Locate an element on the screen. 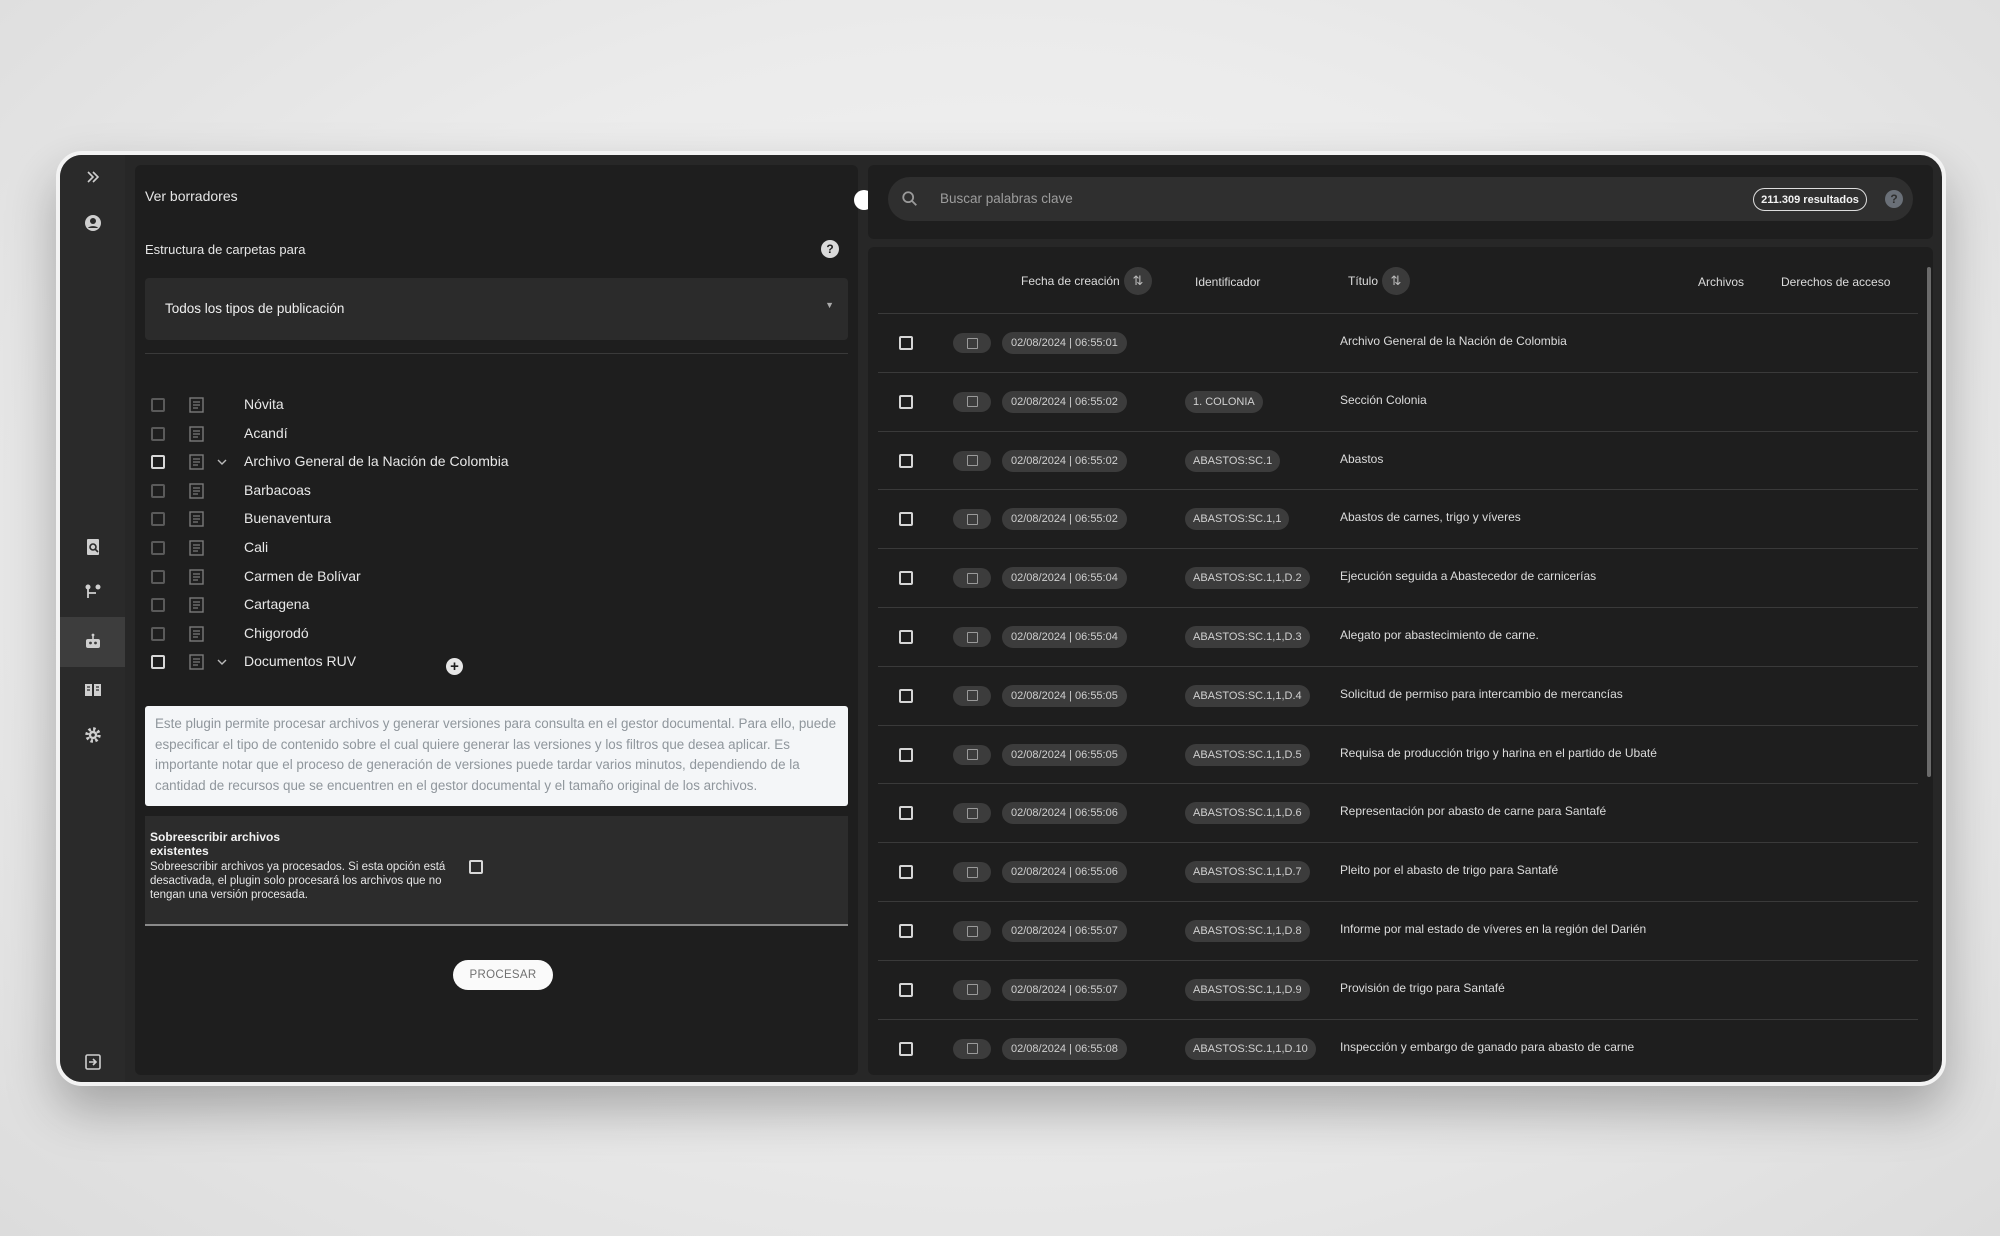 This screenshot has height=1236, width=2000. tree-item: Cali is located at coordinates (445, 548).